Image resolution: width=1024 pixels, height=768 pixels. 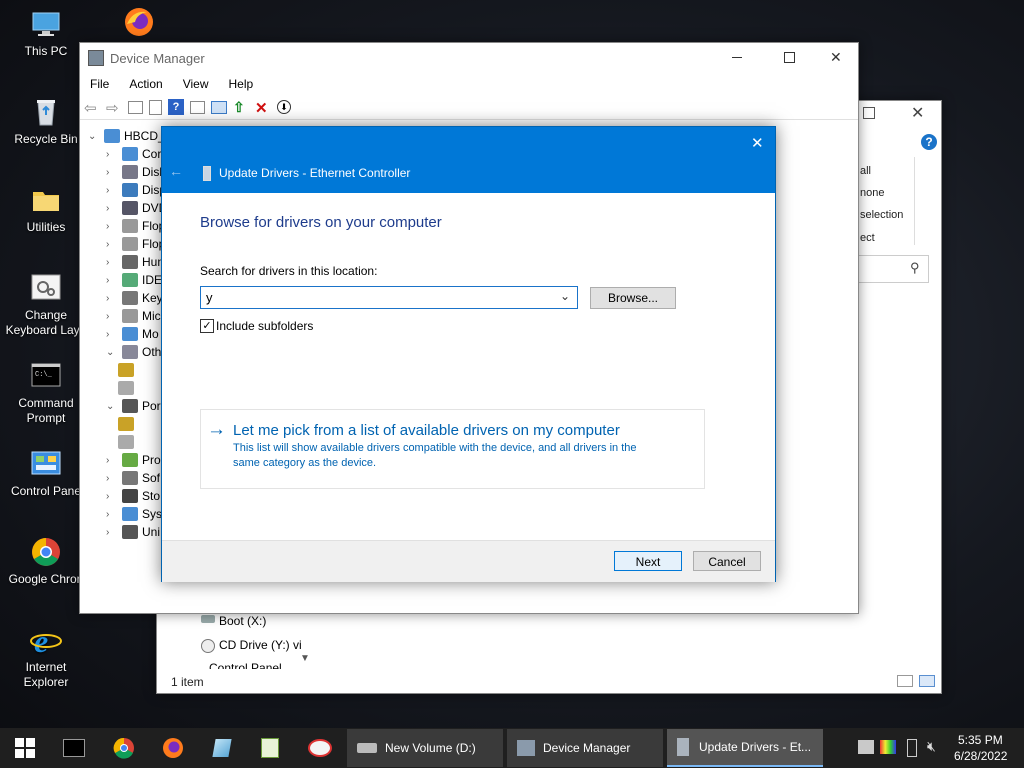 What do you see at coordinates (74, 748) in the screenshot?
I see `taskbar-command-prompt` at bounding box center [74, 748].